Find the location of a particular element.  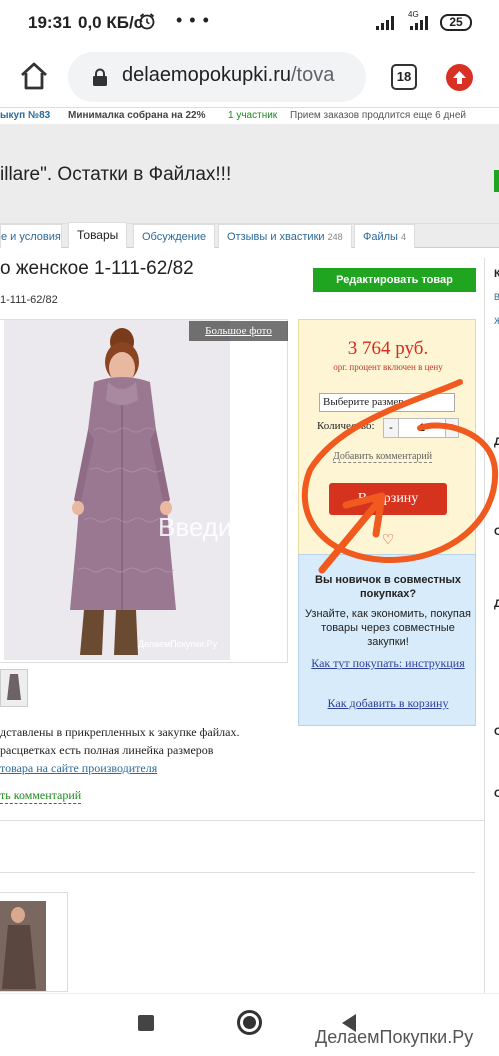

add-comment-link: Добавить комментарий is located at coordinates (383, 457).